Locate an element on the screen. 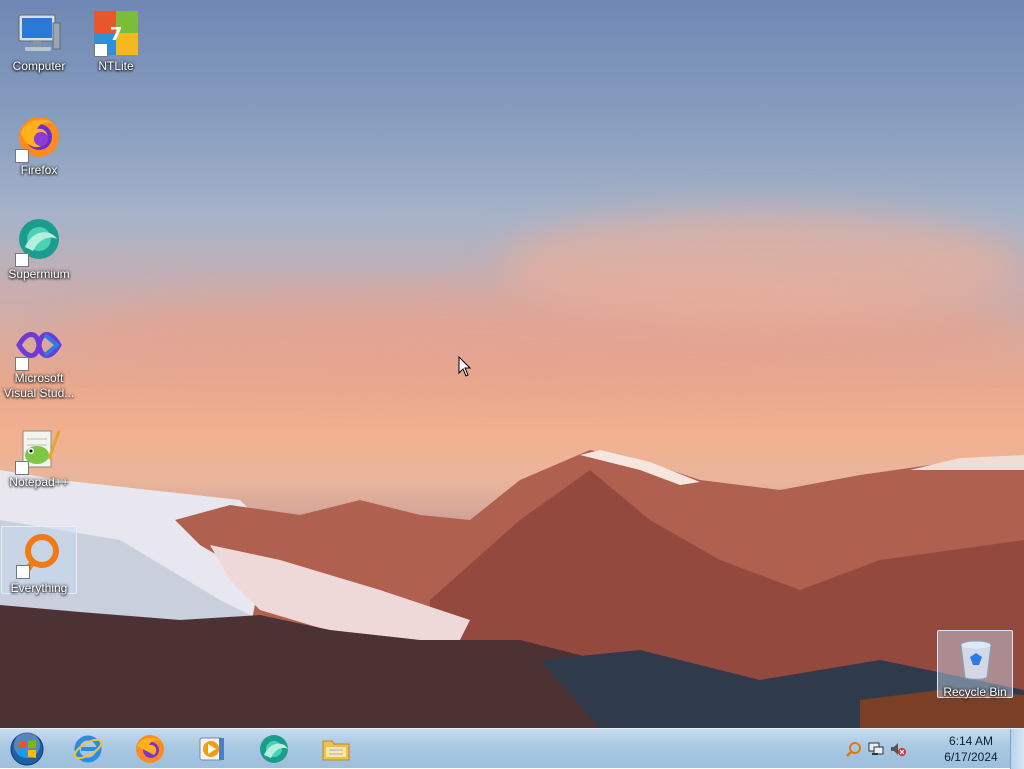 The image size is (1024, 769). internet-explorer-icon is located at coordinates (88, 749).